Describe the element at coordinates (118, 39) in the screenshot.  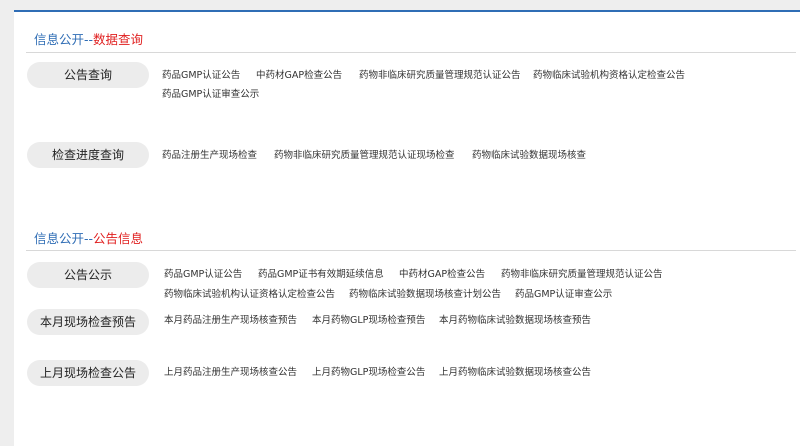
I see `section-title-highlight: 数据查询` at that location.